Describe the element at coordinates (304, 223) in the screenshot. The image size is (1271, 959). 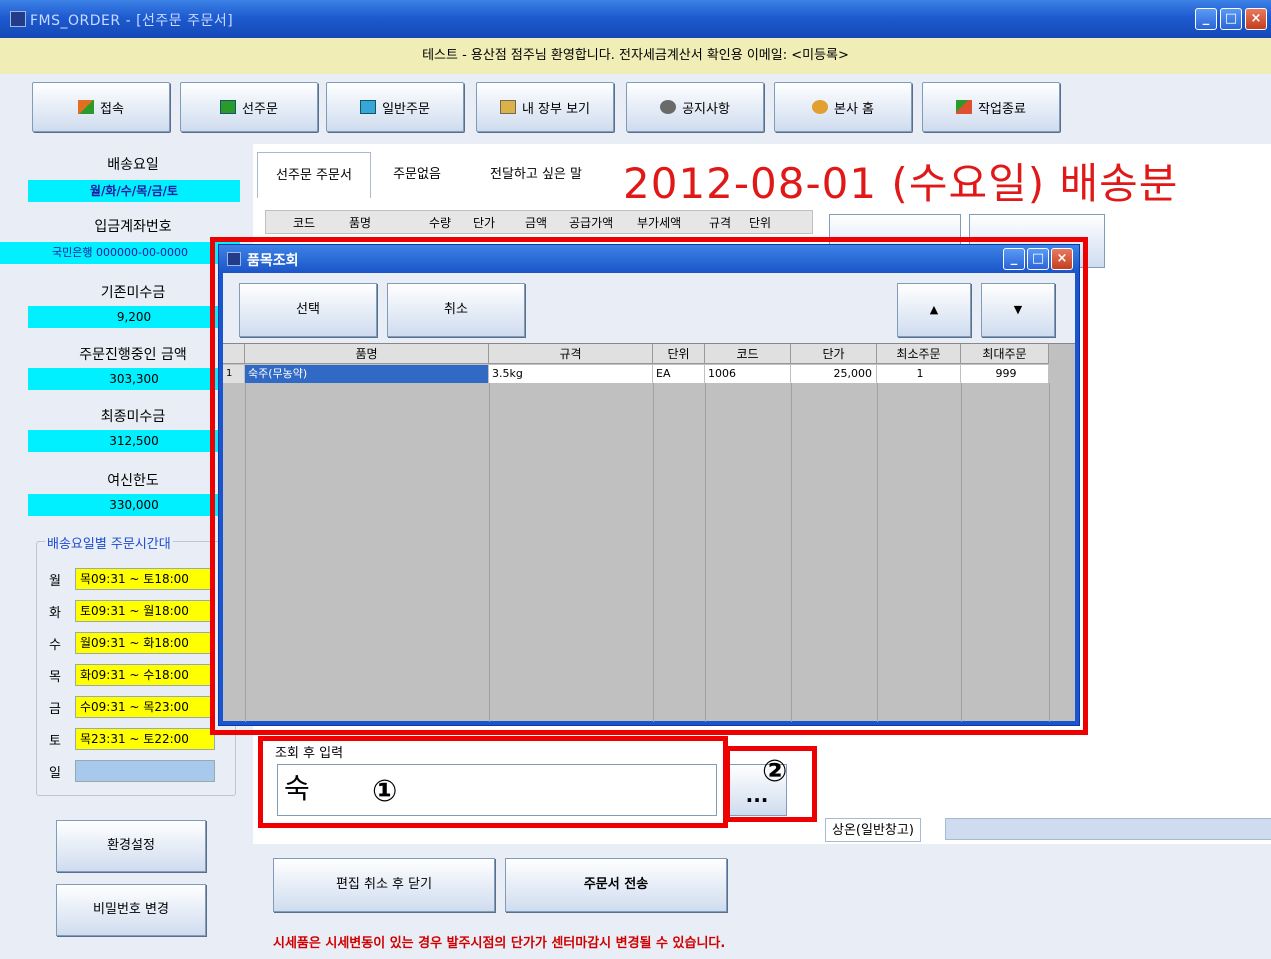
I see `grid-col-header: 코드` at that location.